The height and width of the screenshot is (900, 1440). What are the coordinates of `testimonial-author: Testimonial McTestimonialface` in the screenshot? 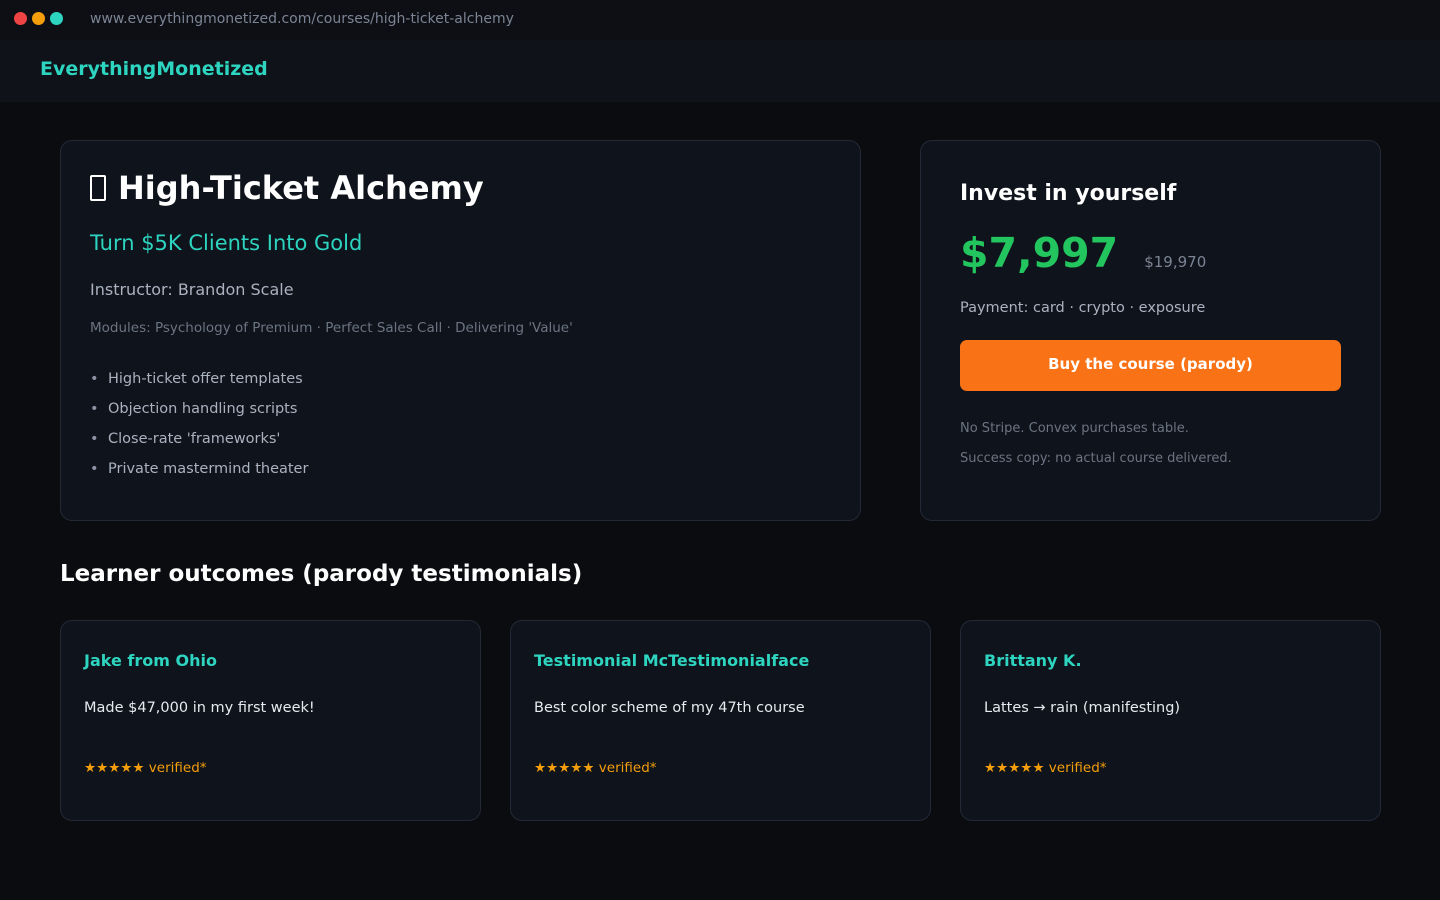 It's located at (672, 660).